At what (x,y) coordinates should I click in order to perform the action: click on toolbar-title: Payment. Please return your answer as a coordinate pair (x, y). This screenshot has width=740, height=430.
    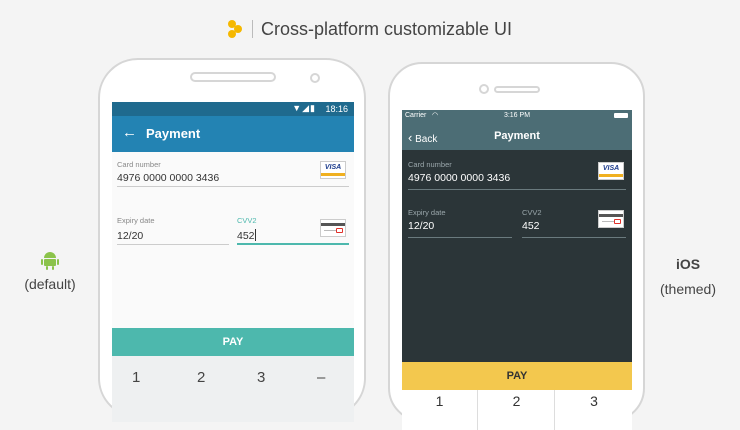
    Looking at the image, I should click on (173, 133).